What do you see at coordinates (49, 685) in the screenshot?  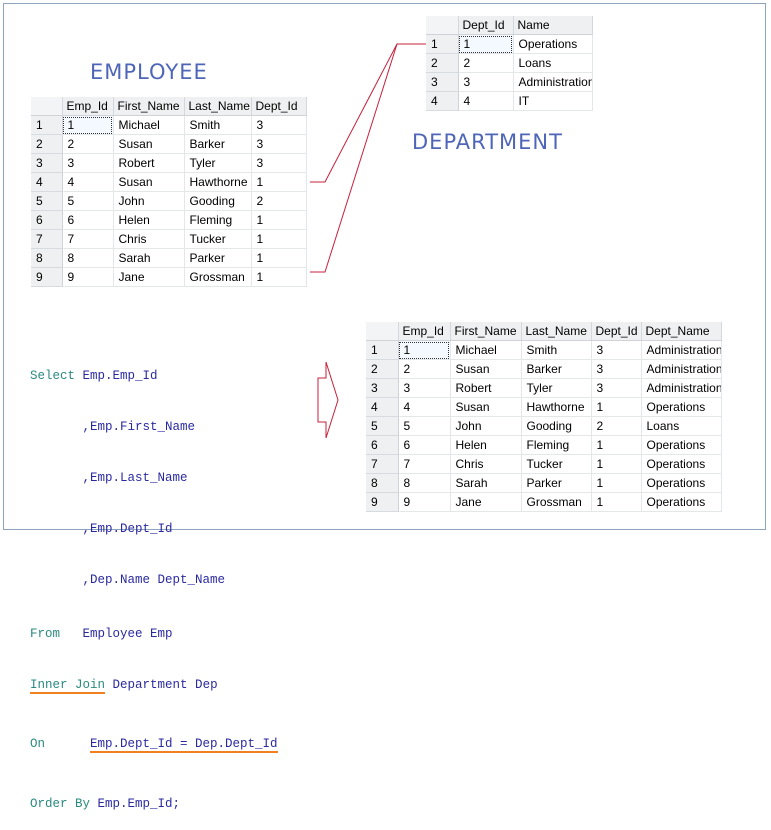 I see `sql-inner-keyword: Inner` at bounding box center [49, 685].